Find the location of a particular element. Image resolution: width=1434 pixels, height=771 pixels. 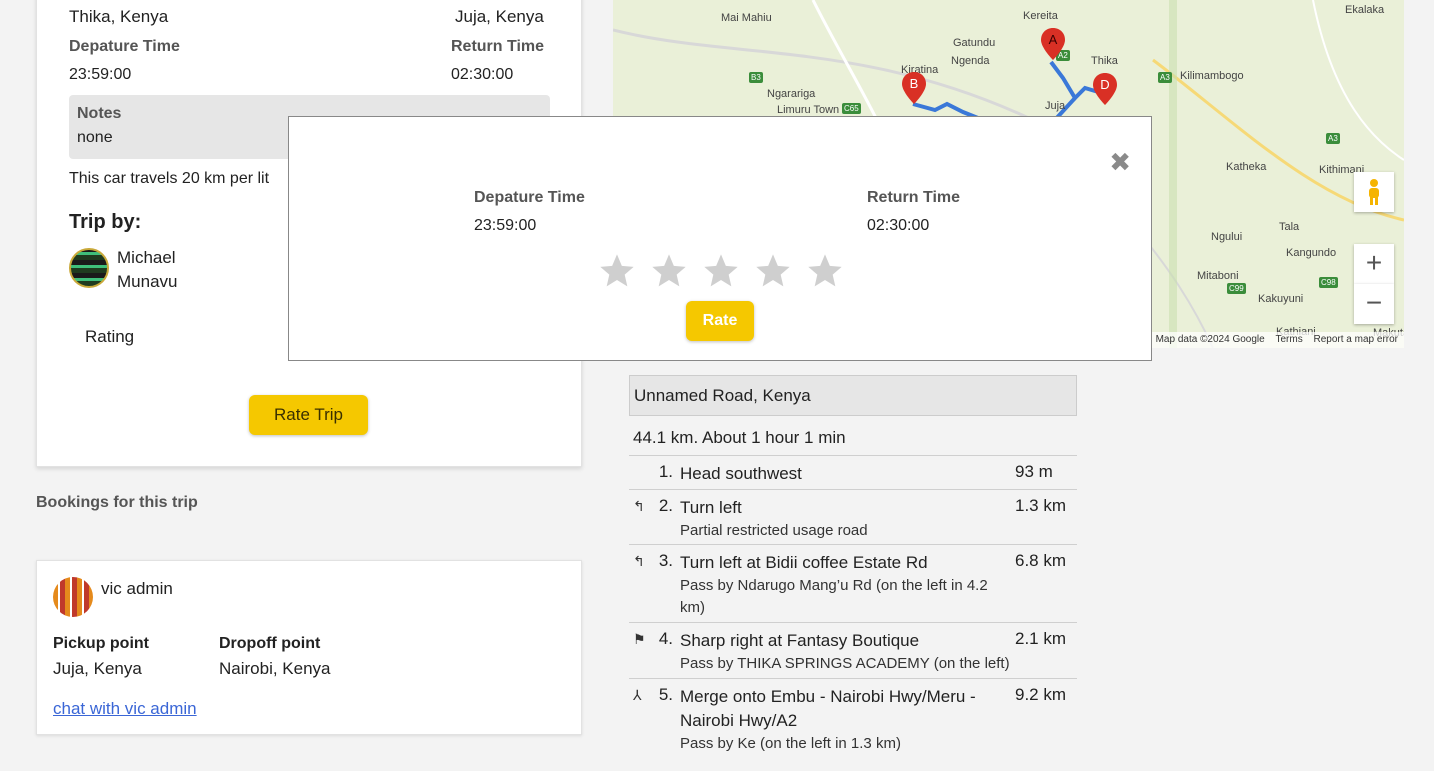

modal-return-value: 02:30:00 is located at coordinates (898, 225).